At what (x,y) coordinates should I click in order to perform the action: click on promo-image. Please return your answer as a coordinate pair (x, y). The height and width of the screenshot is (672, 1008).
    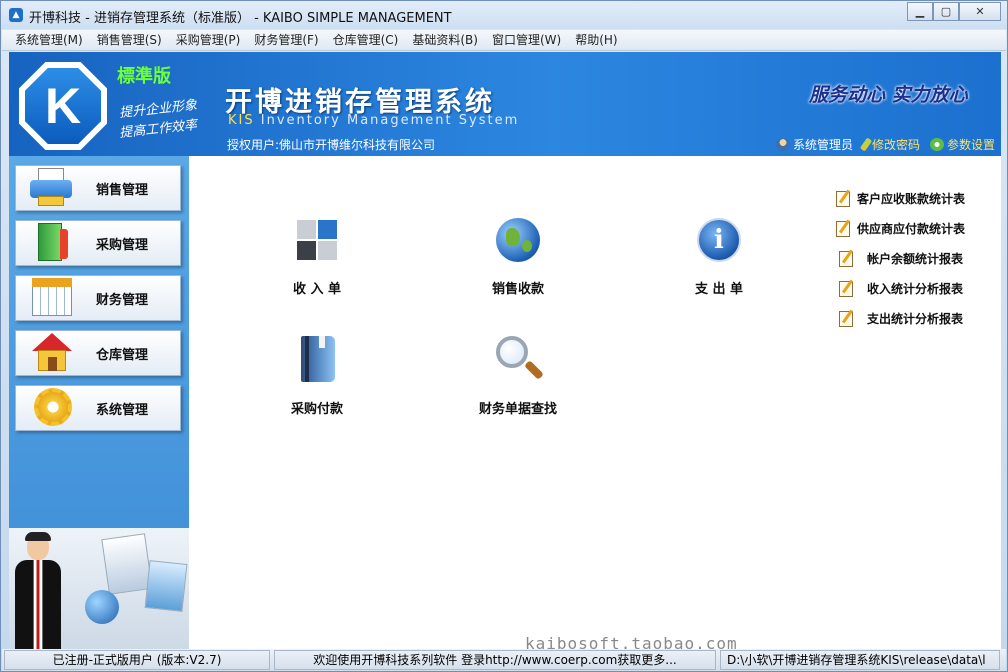
    Looking at the image, I should click on (99, 588).